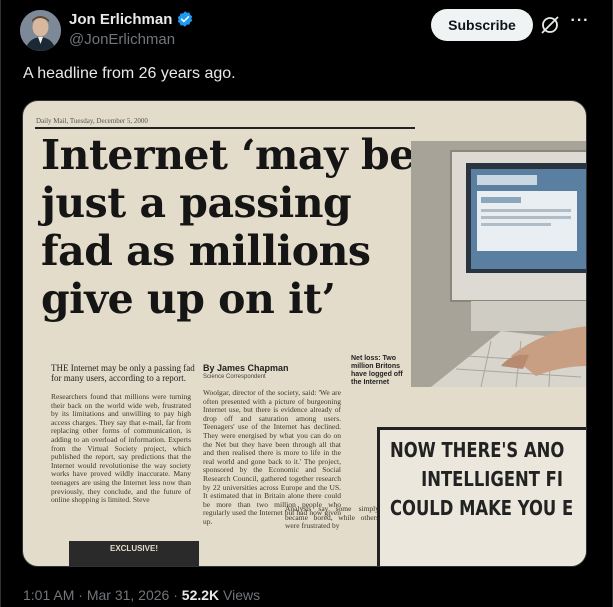 The height and width of the screenshot is (607, 613). Describe the element at coordinates (122, 39) in the screenshot. I see `author-handle: @JonErlichman` at that location.